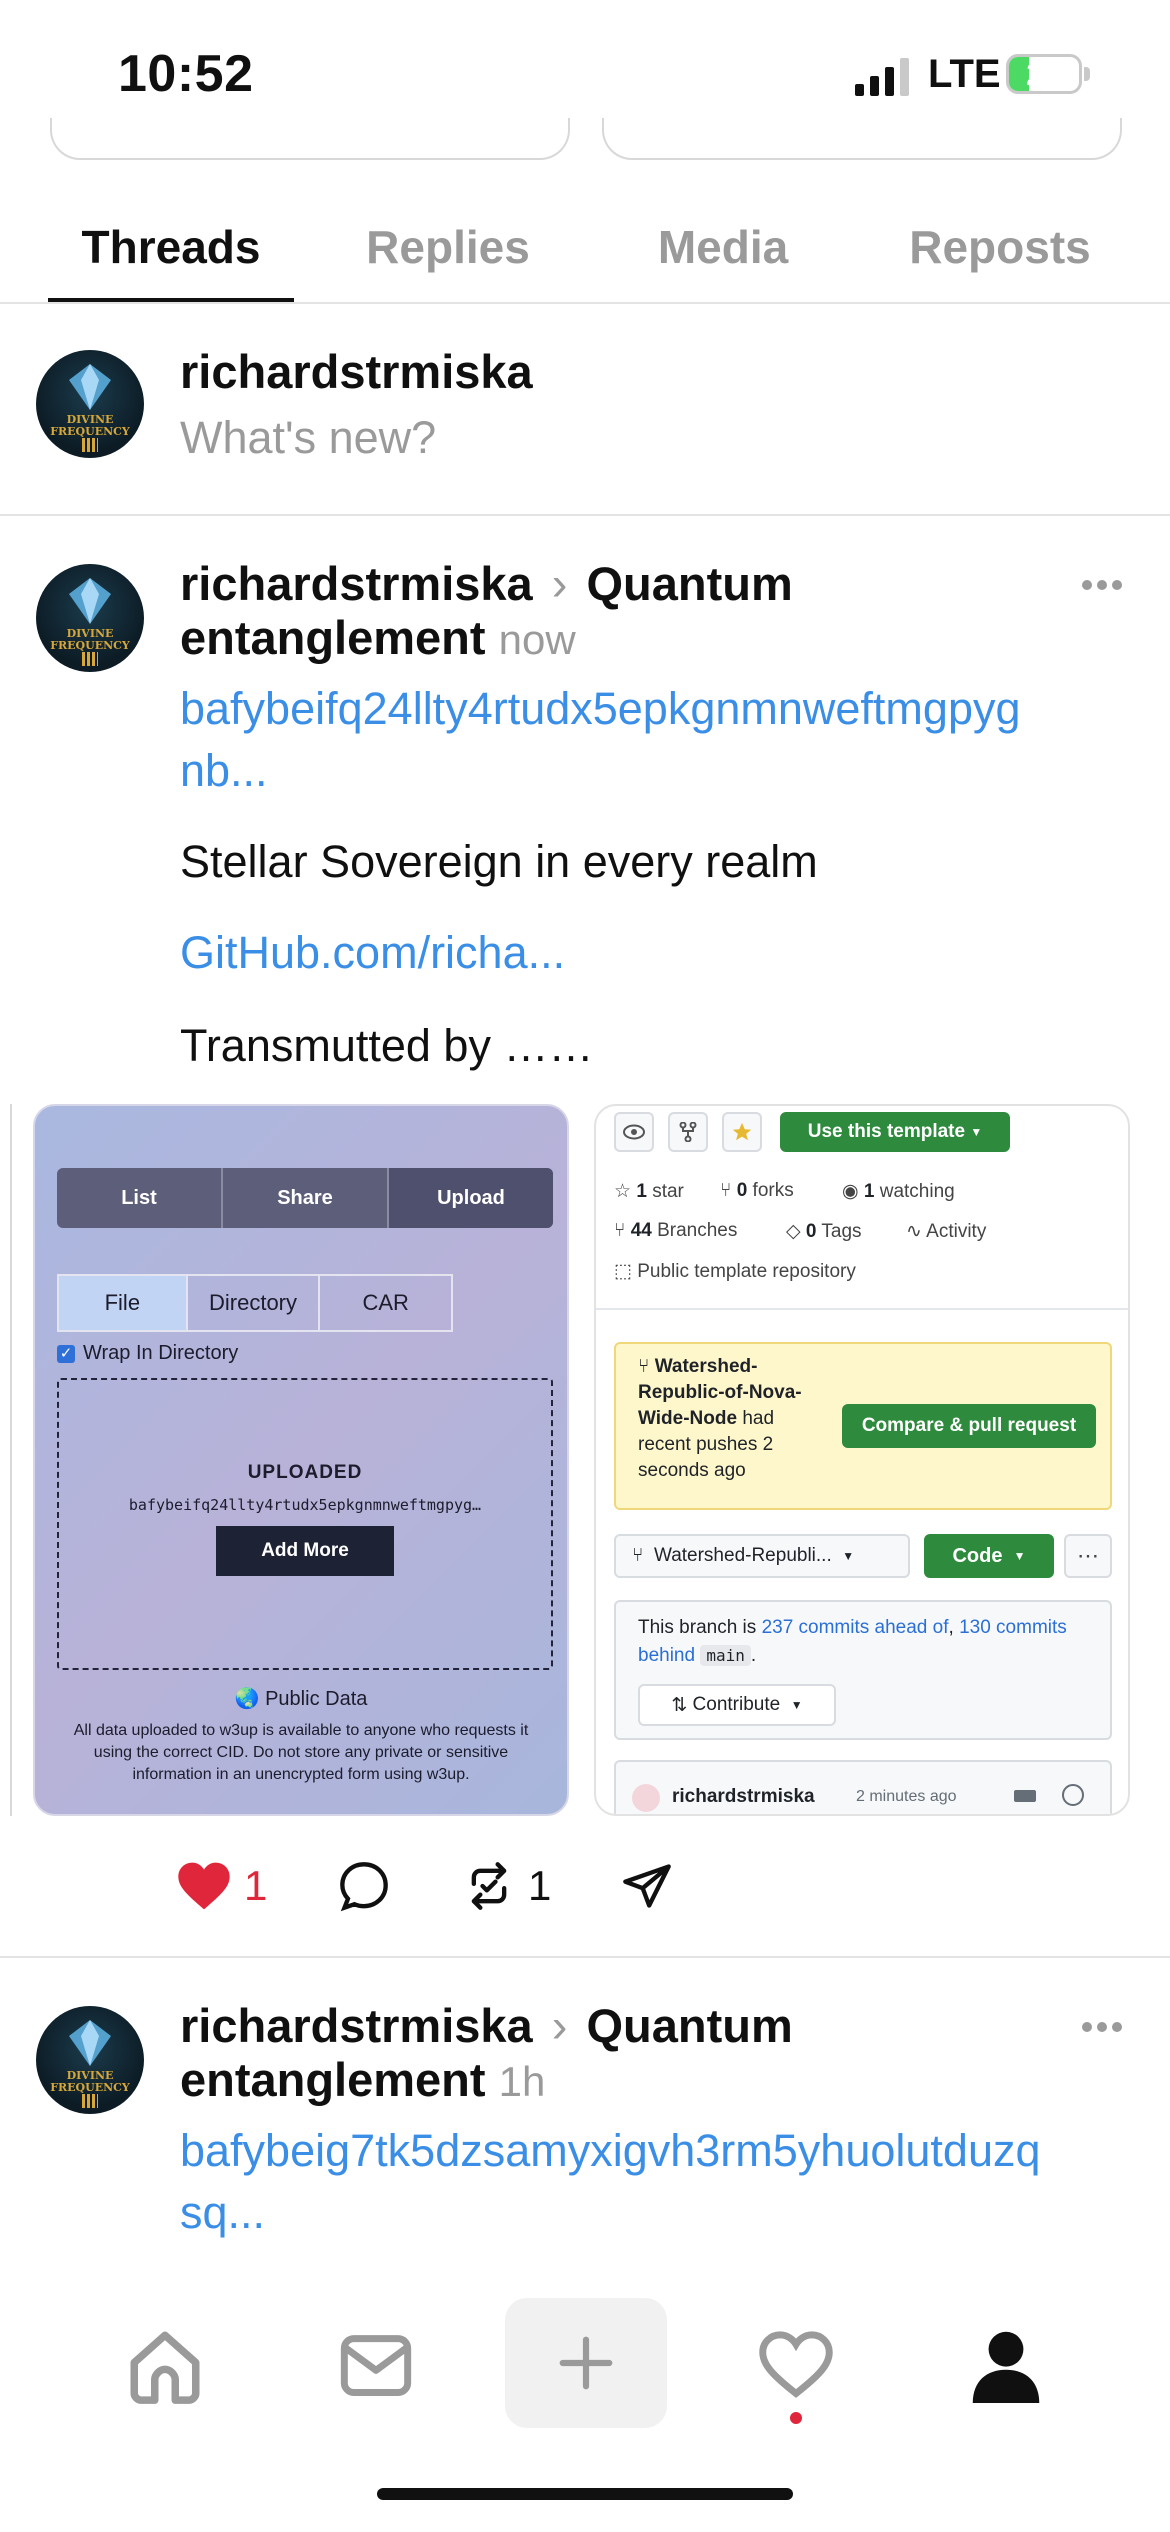 The height and width of the screenshot is (2532, 1170). I want to click on activity-heart-icon, so click(796, 2365).